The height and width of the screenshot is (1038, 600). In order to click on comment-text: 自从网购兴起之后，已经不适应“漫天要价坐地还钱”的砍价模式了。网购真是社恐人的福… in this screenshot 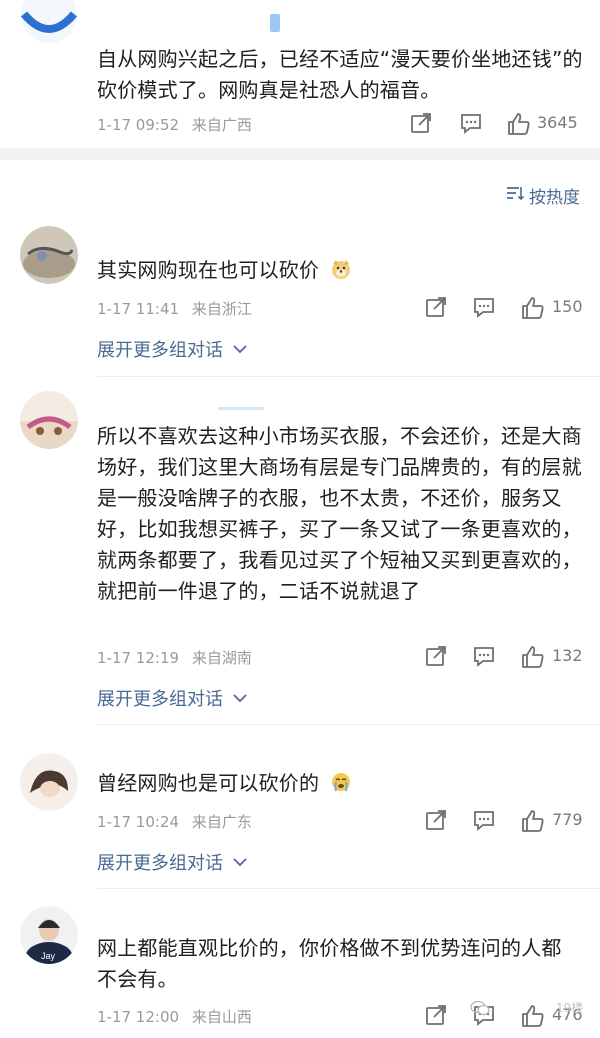, I will do `click(340, 74)`.